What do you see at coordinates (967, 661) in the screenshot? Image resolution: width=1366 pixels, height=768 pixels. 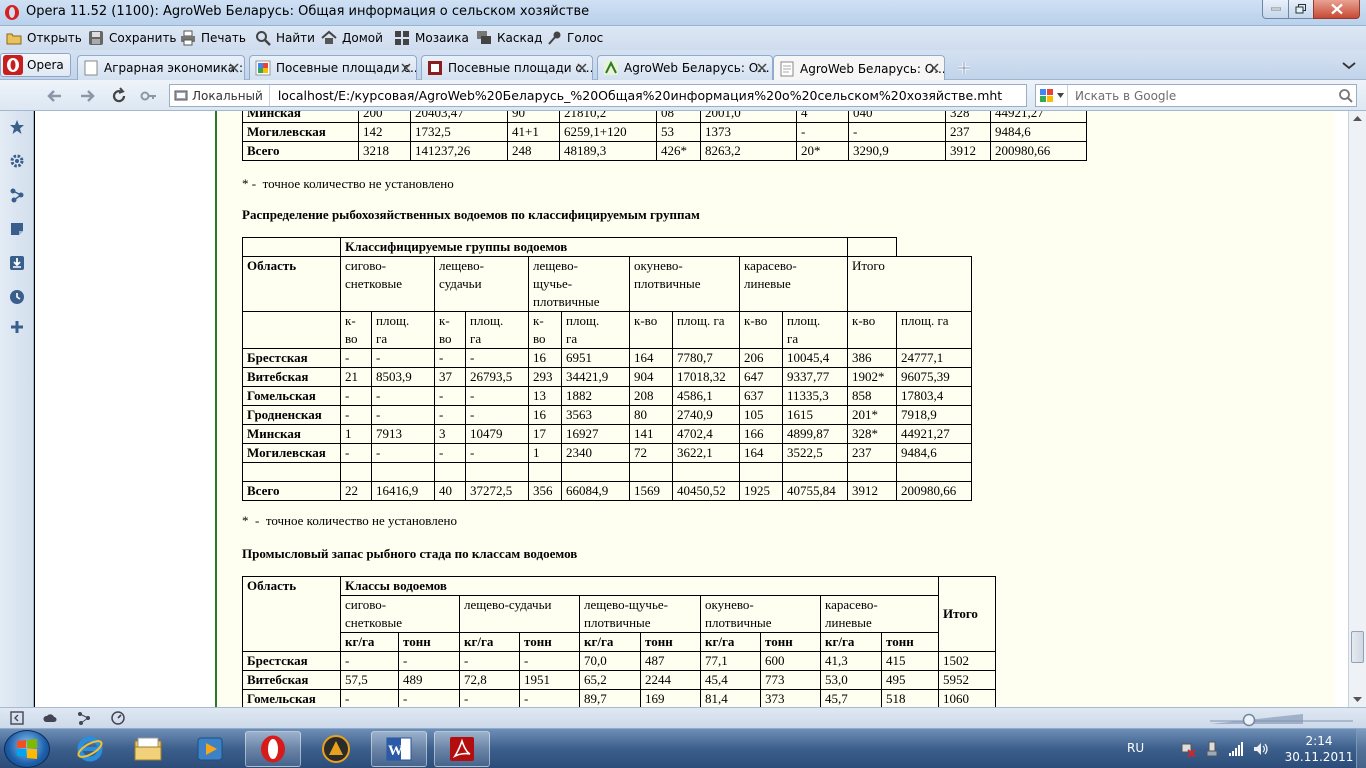 I see `table-cell: 1502` at bounding box center [967, 661].